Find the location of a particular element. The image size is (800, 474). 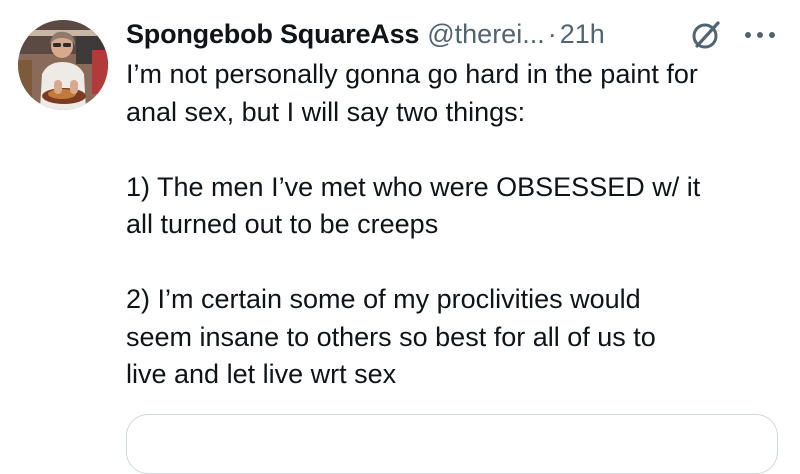

tweet-text-line: live and let live wrt sex is located at coordinates (261, 374).